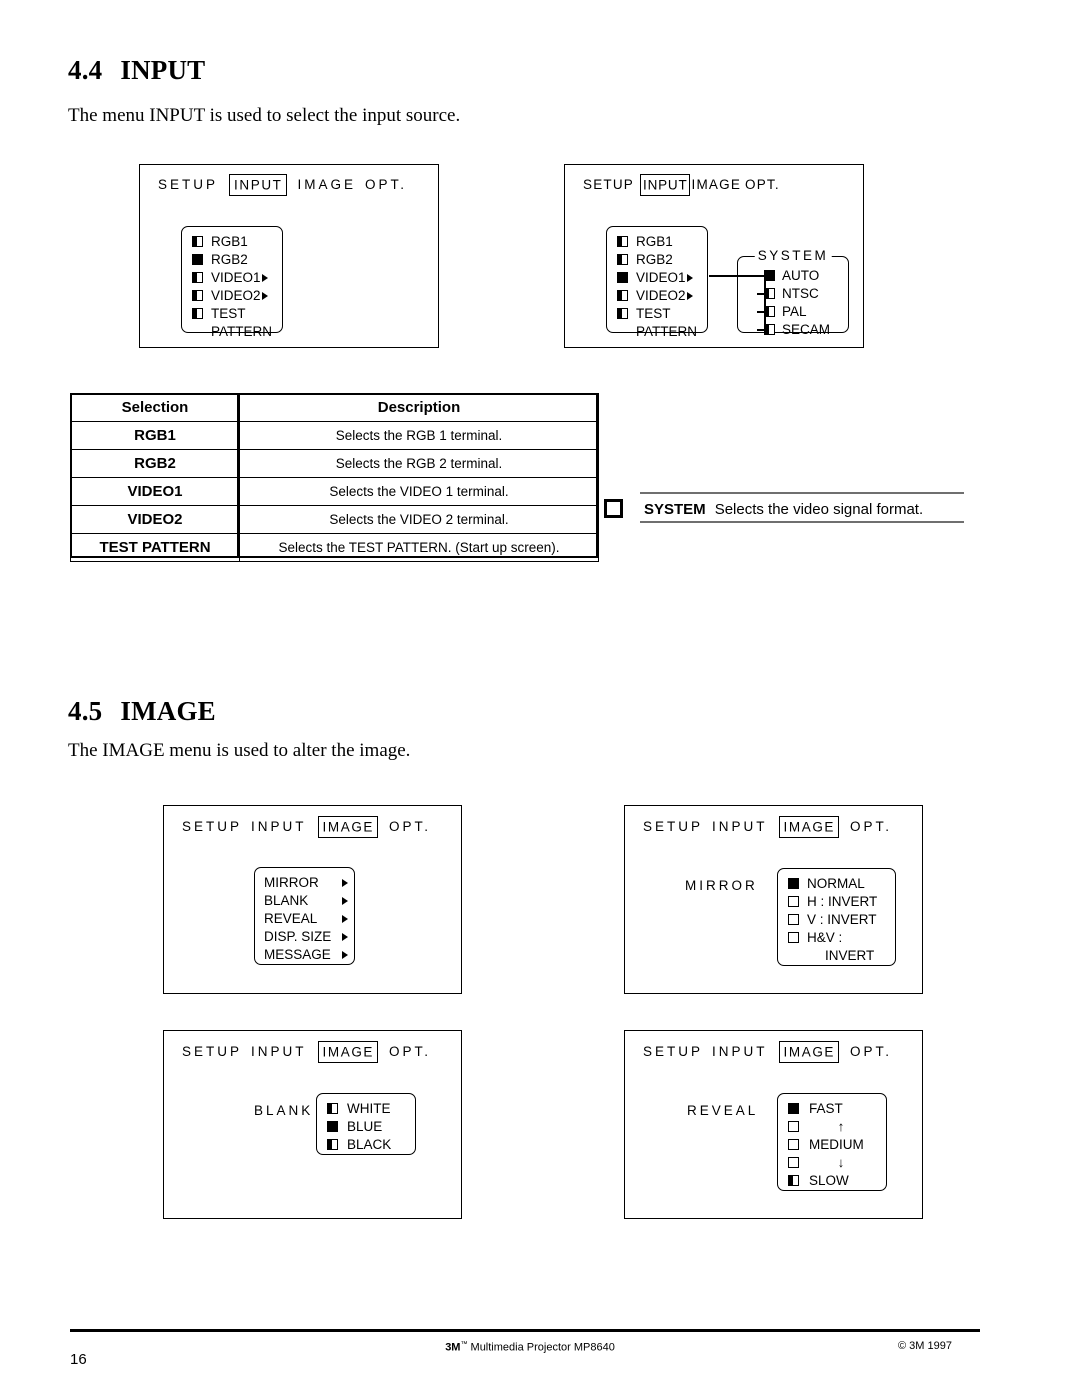  I want to click on list-item: SLOW, so click(818, 1181).